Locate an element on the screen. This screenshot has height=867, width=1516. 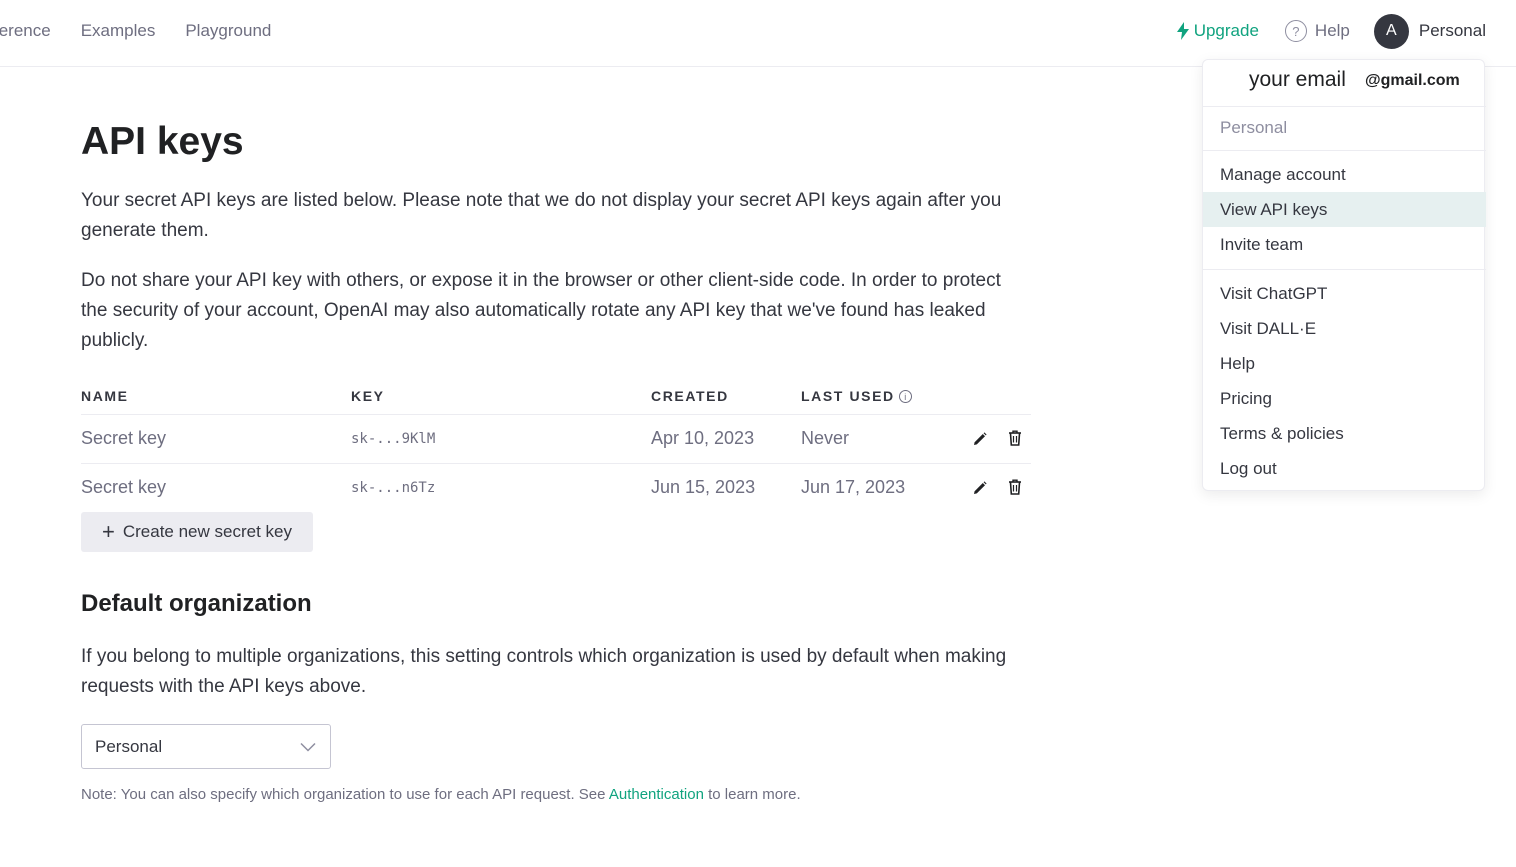
org-note-suffix: to learn more. is located at coordinates (752, 794).